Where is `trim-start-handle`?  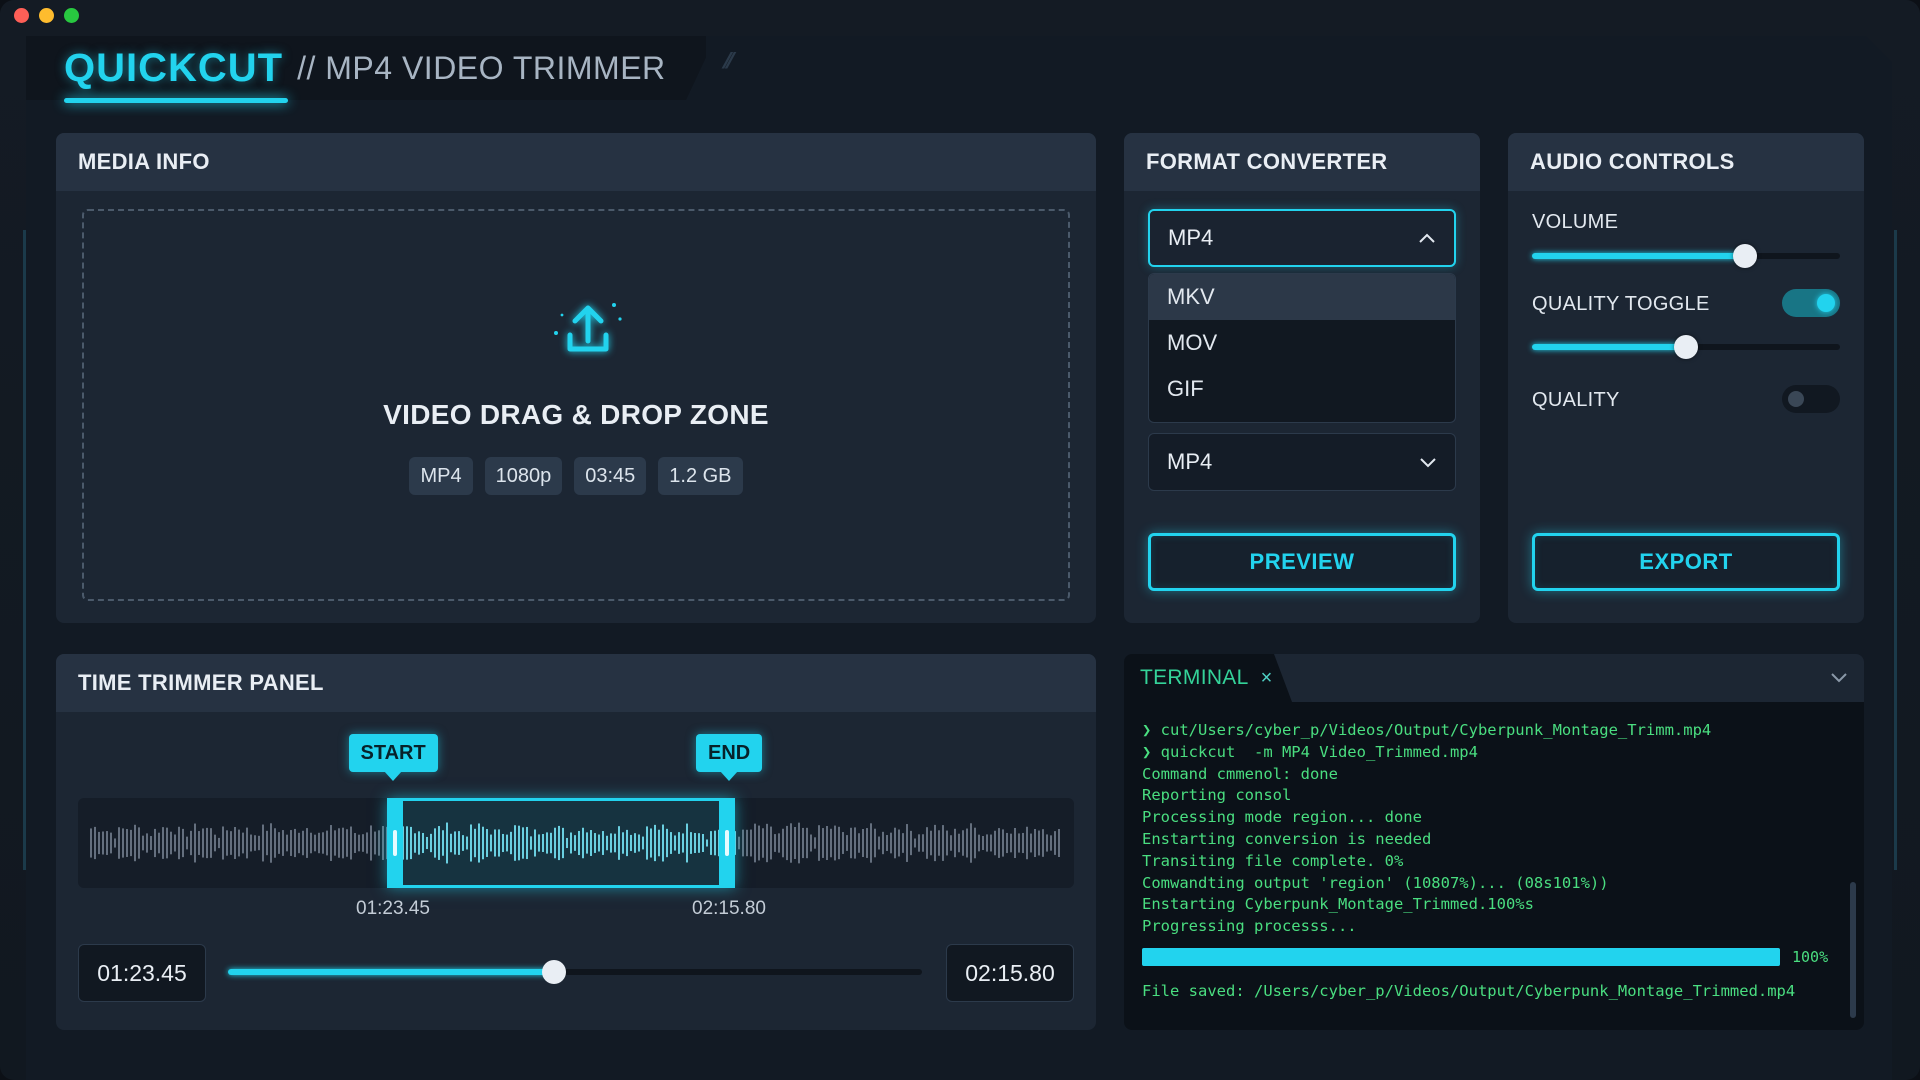 trim-start-handle is located at coordinates (395, 843).